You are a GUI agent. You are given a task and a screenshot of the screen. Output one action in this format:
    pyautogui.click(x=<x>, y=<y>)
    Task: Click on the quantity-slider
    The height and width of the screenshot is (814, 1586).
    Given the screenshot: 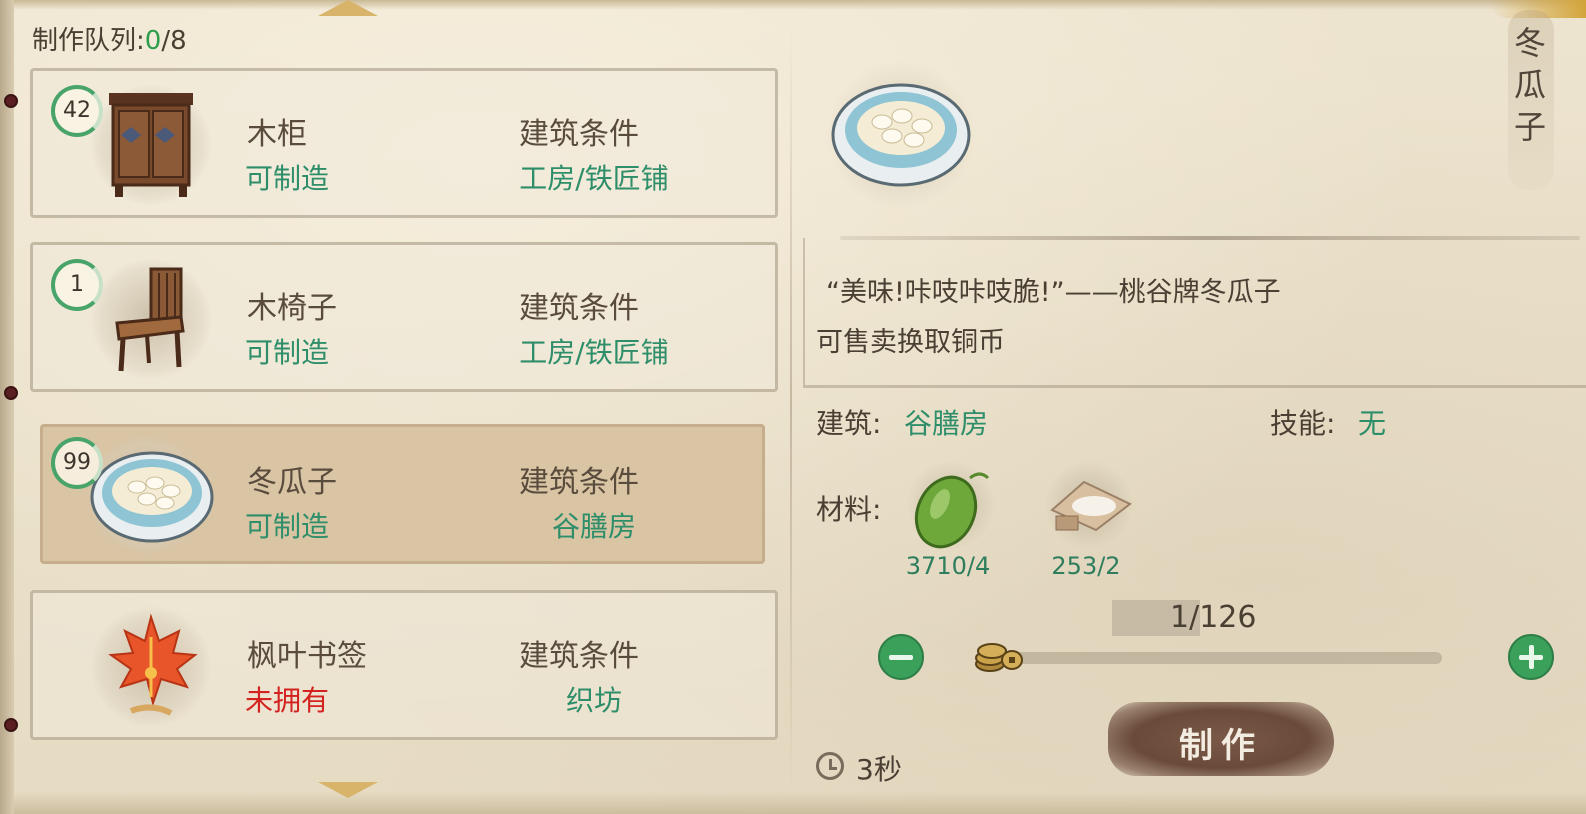 What is the action you would take?
    pyautogui.click(x=1219, y=658)
    